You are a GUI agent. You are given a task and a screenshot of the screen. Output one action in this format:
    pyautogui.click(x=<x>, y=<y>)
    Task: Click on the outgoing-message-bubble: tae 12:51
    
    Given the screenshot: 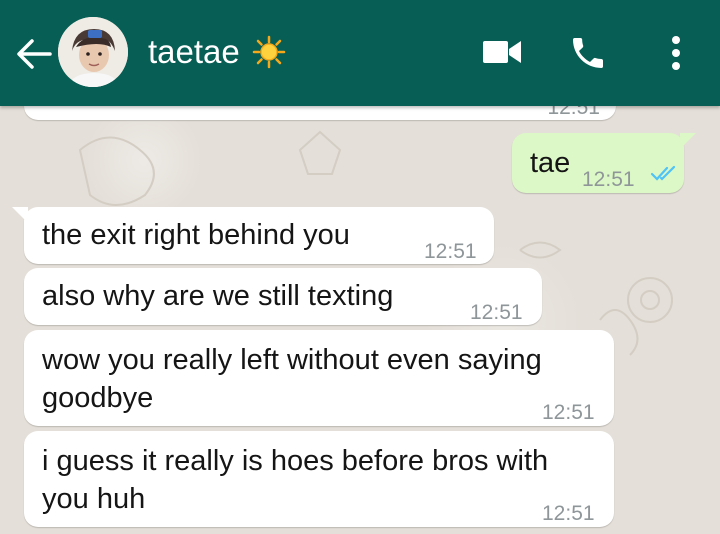 What is the action you would take?
    pyautogui.click(x=604, y=163)
    